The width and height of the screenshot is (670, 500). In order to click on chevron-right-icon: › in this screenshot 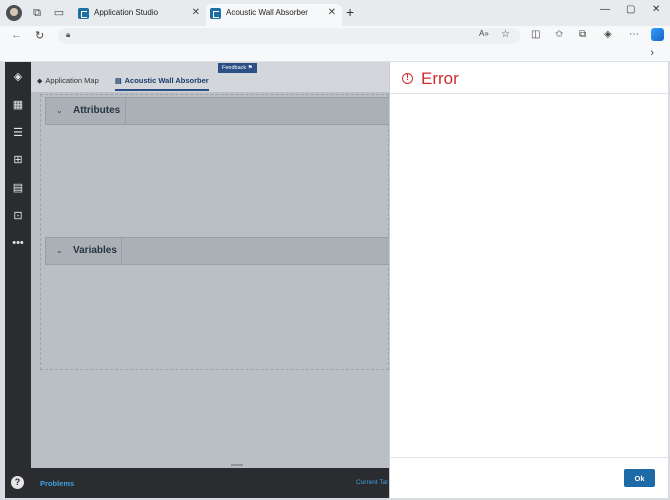, I will do `click(652, 53)`.